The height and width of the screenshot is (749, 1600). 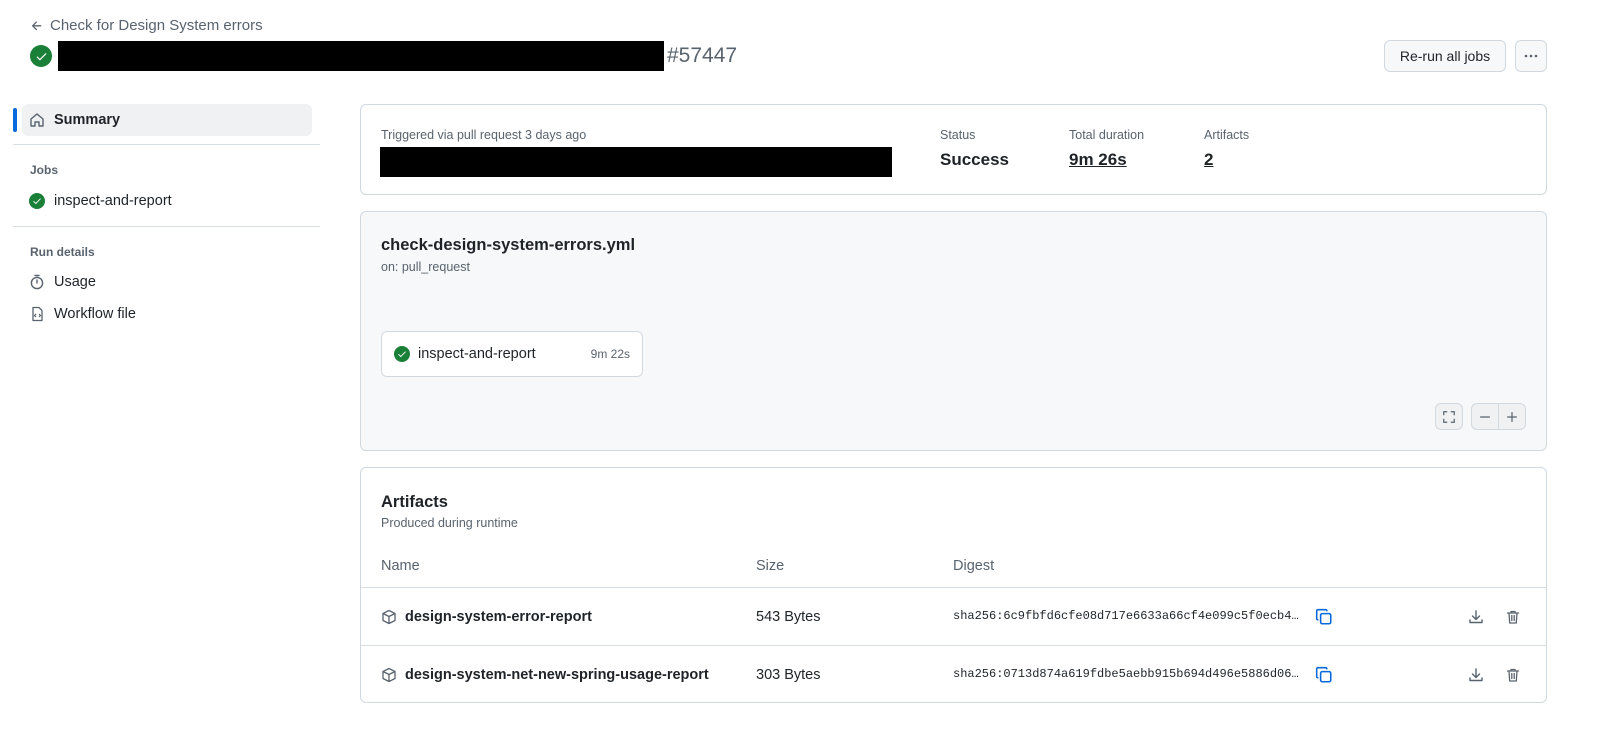 I want to click on column-header-name: Name, so click(x=400, y=566).